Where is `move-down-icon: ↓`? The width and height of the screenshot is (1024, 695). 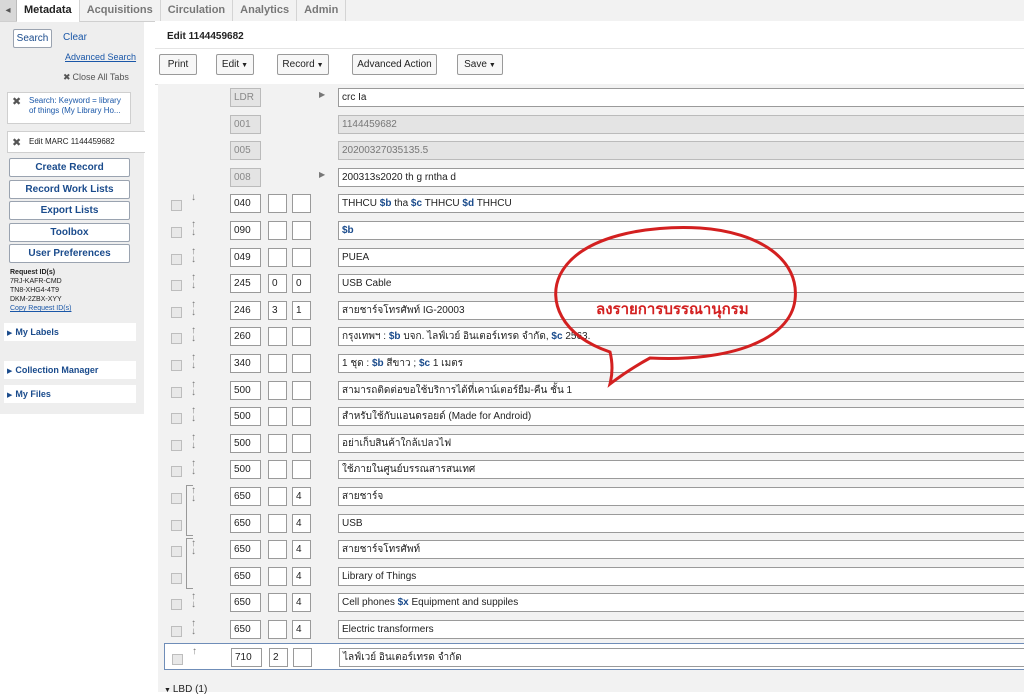 move-down-icon: ↓ is located at coordinates (193, 198).